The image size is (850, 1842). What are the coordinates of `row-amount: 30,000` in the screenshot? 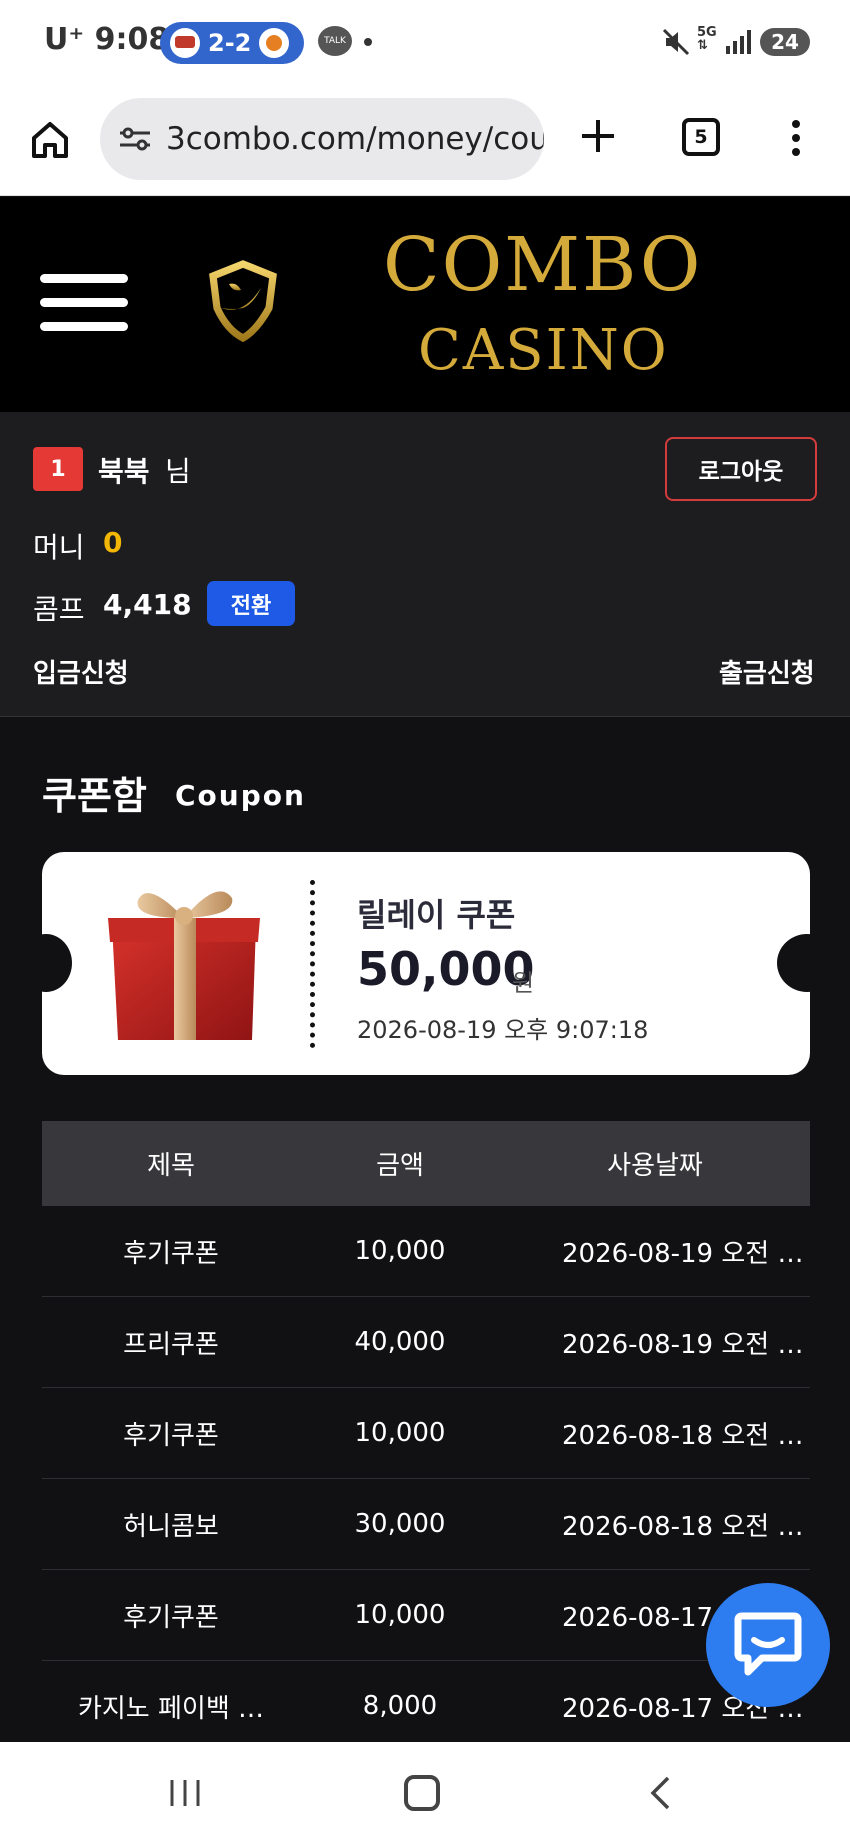 It's located at (400, 1524).